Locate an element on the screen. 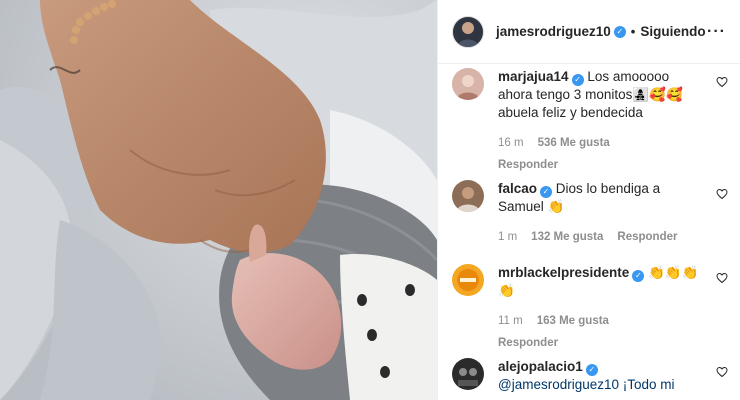 This screenshot has width=740, height=400. user-avatar is located at coordinates (468, 31).